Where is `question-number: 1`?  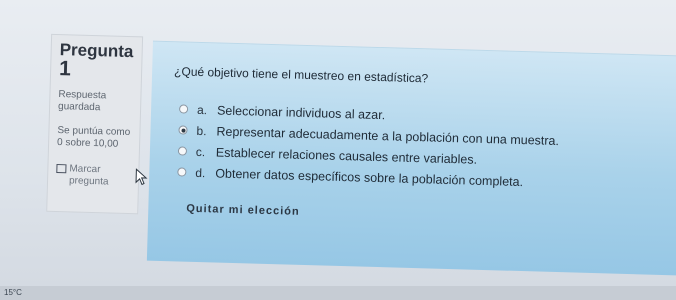 question-number: 1 is located at coordinates (65, 69).